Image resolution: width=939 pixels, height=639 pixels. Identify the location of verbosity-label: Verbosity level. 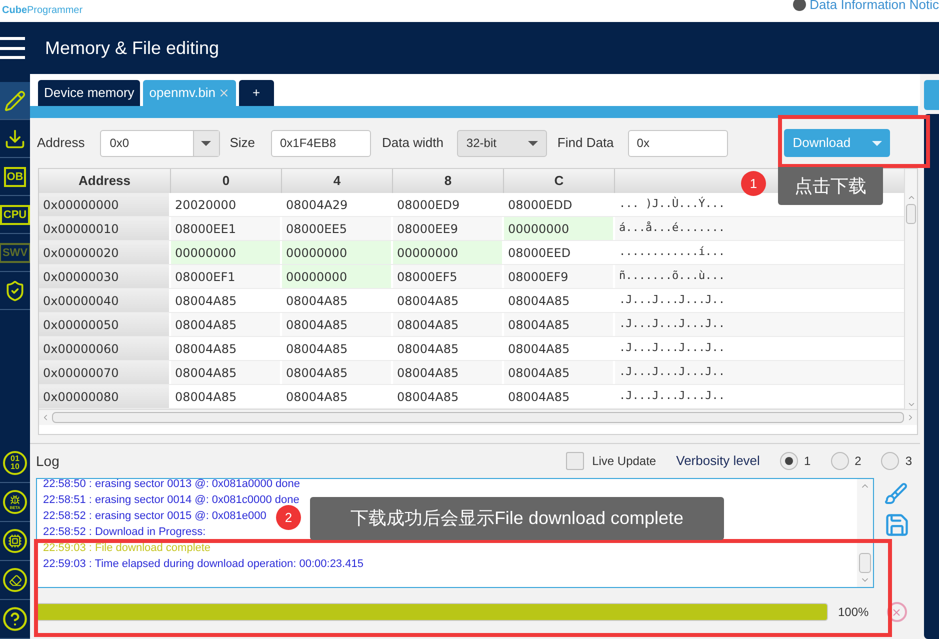
(718, 461).